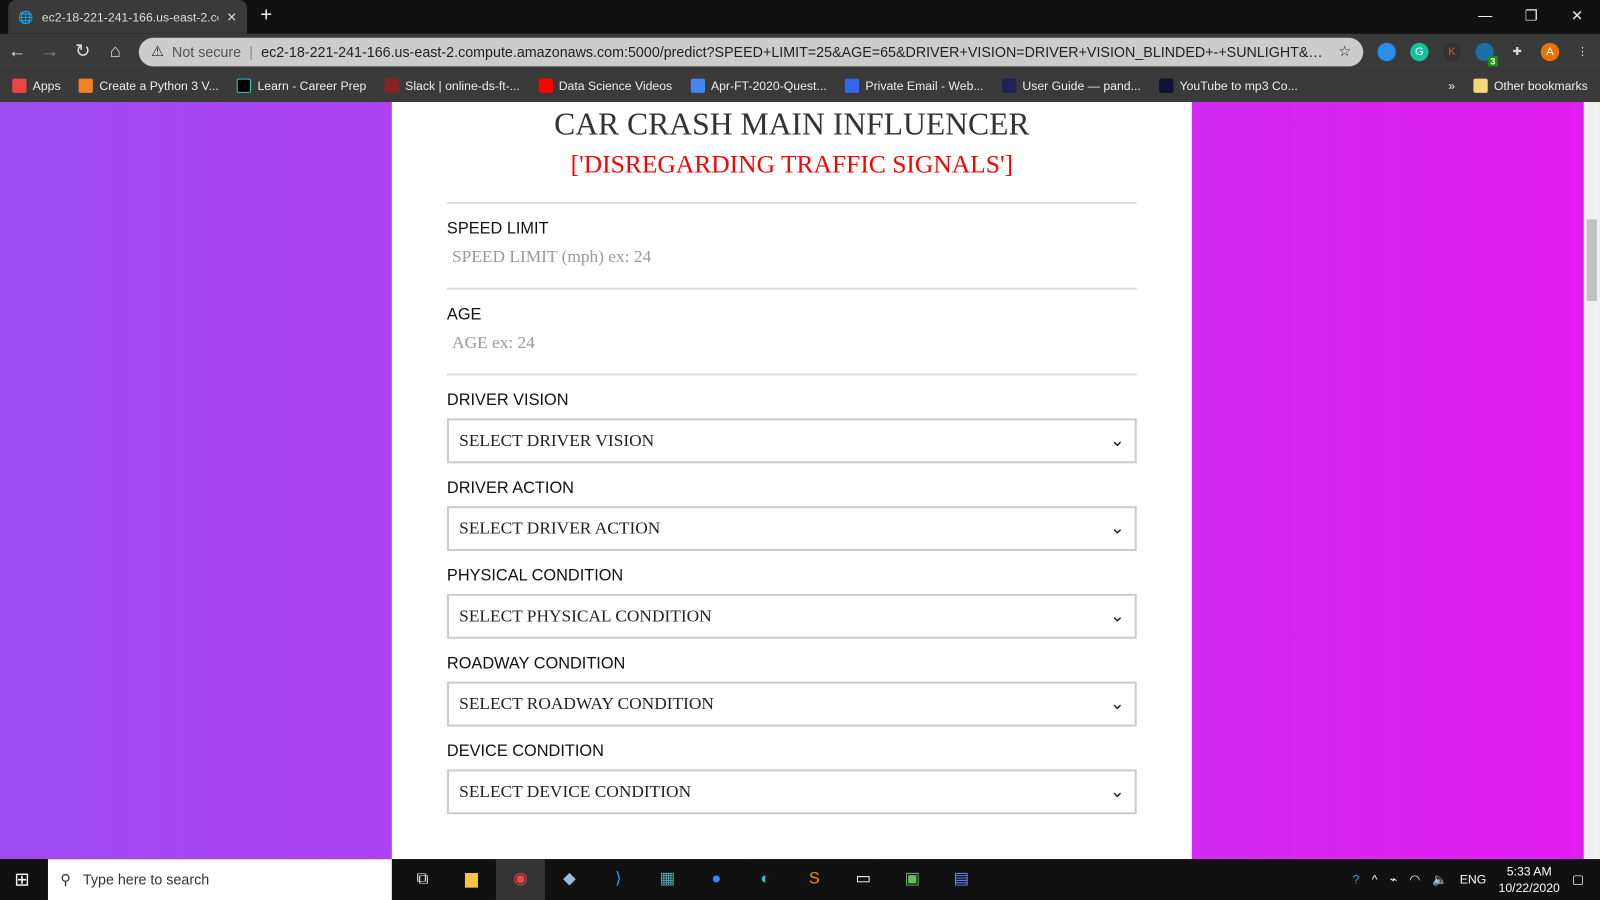  I want to click on browser-tab: 🌐 ec2-18-221-241-166.us-east-2.co ✕, so click(127, 17).